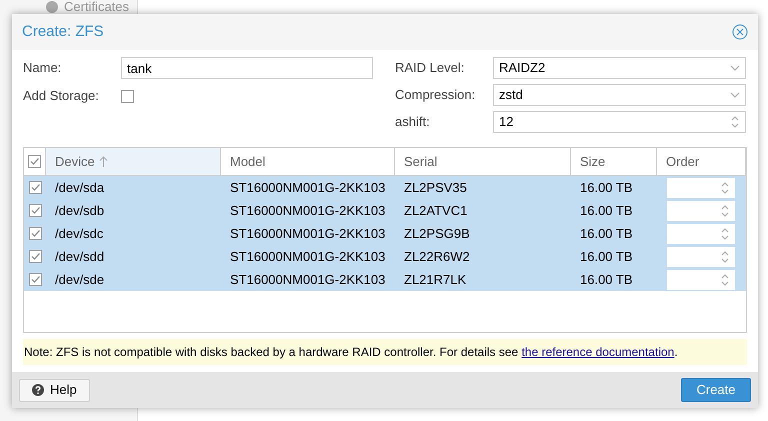 The height and width of the screenshot is (421, 768). I want to click on ashift-spinner: 12, so click(619, 122).